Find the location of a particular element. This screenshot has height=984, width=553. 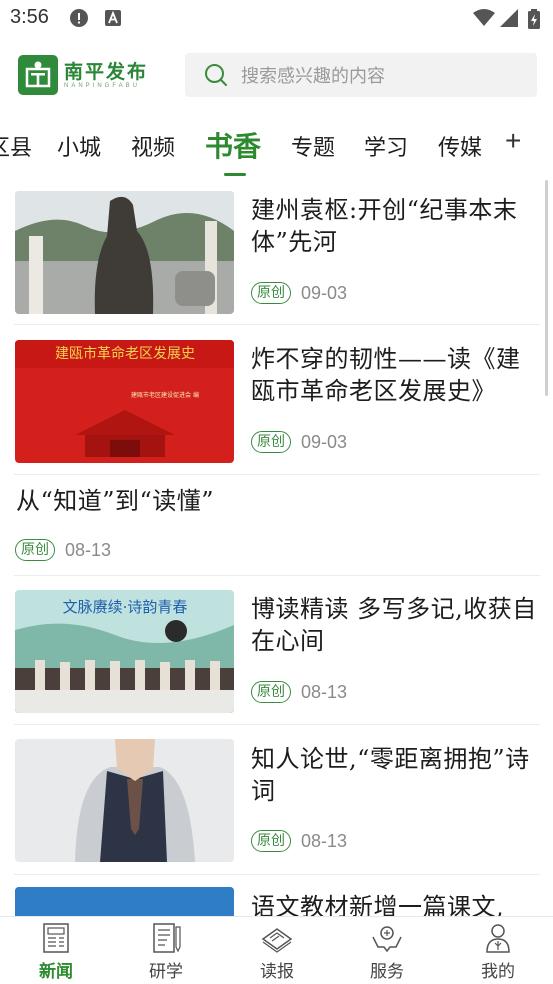

list-item: 从“知道”到“读懂” 原创 08-13 is located at coordinates (277, 525).